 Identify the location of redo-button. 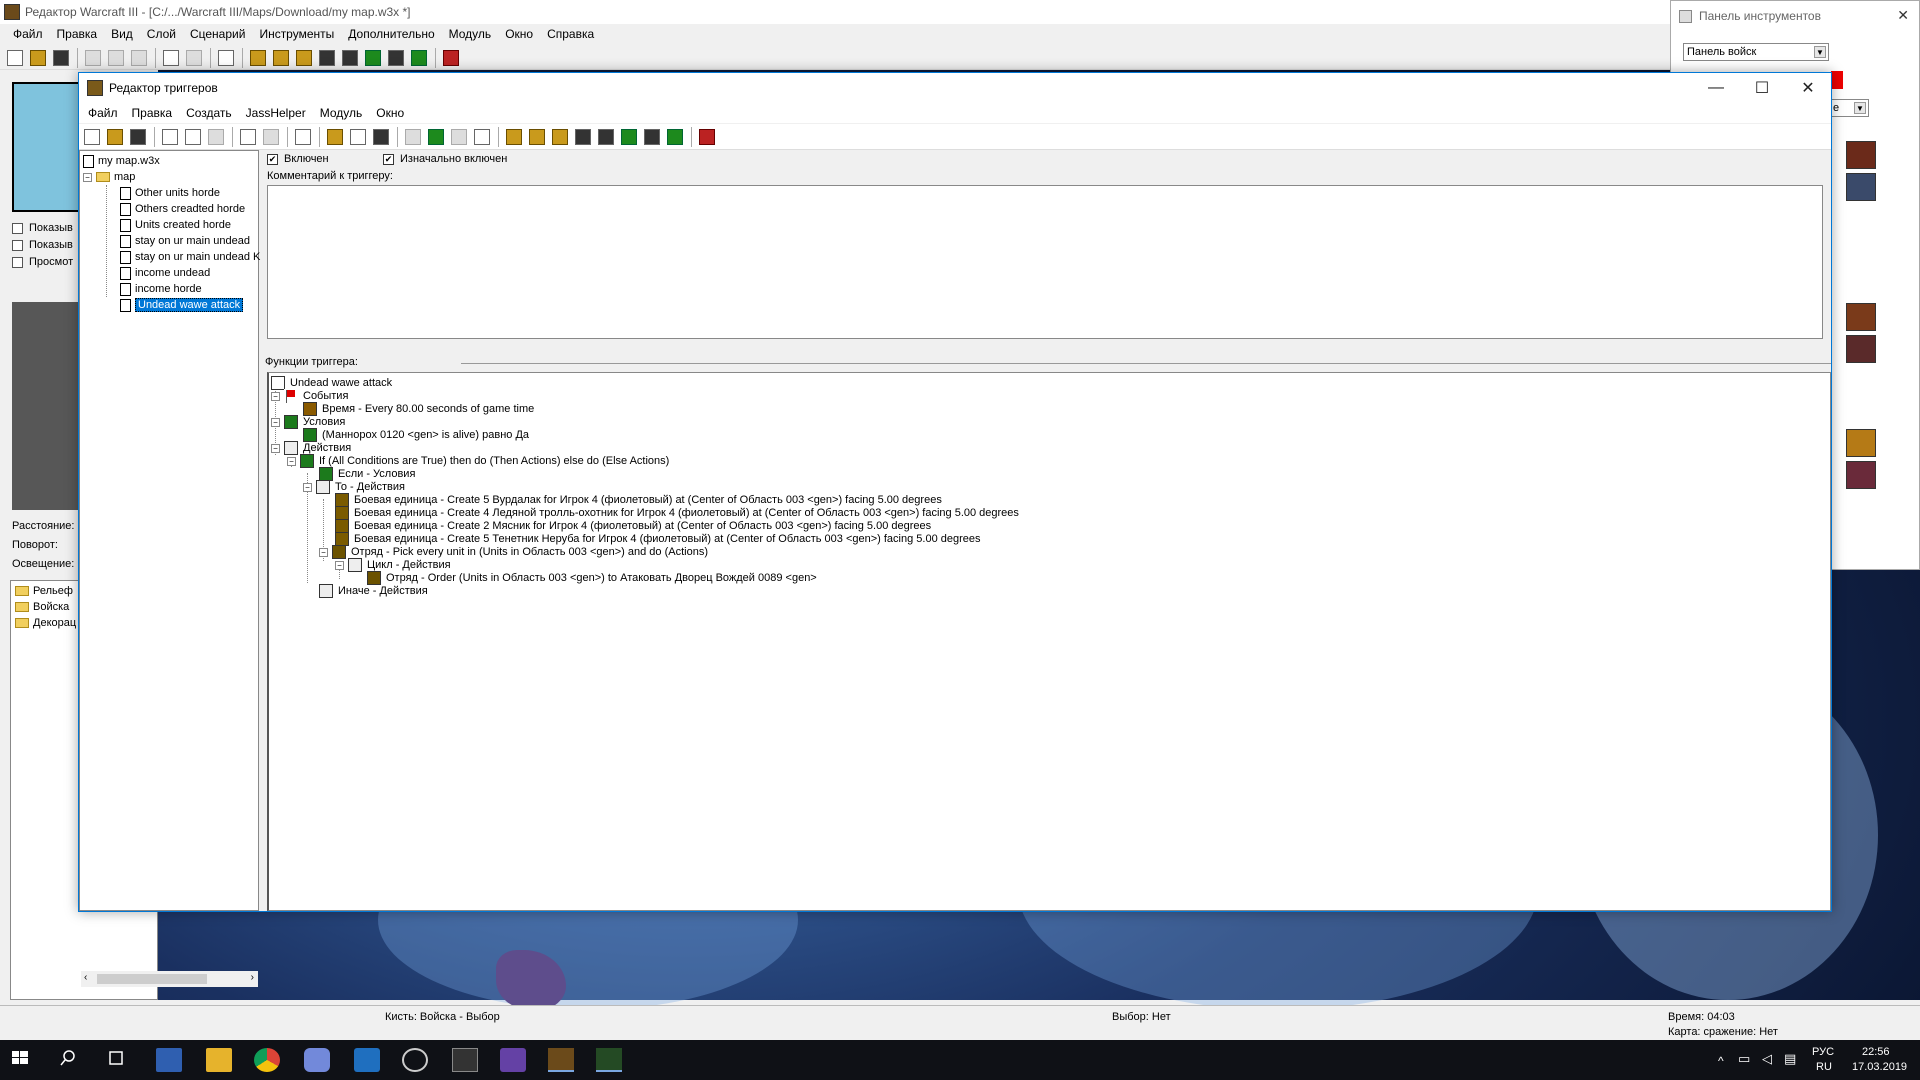
(194, 58).